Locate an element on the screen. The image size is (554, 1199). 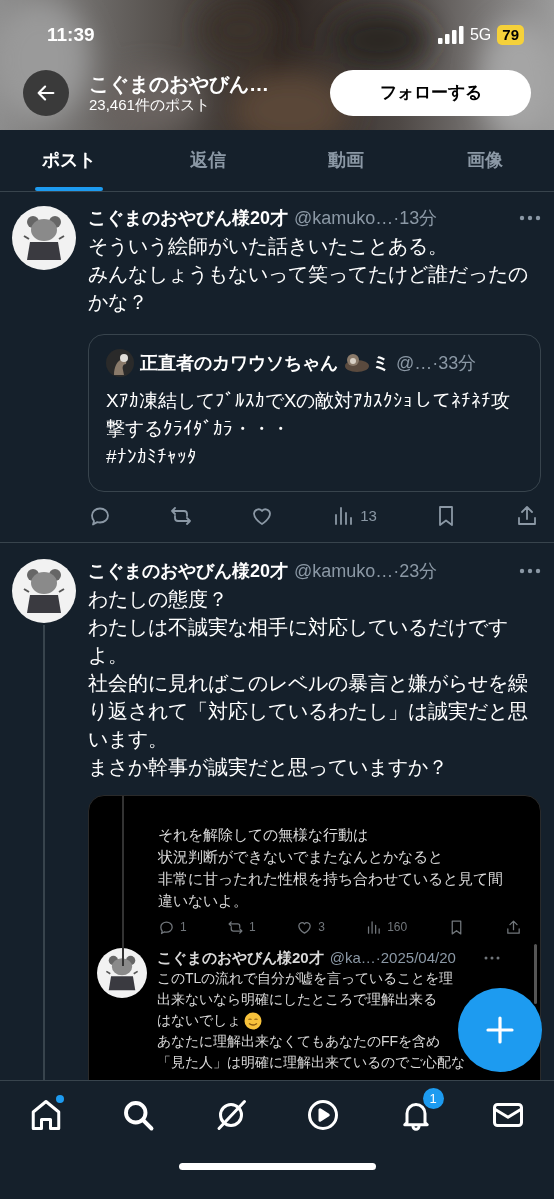
post-count: 23,461件のポスト is located at coordinates (150, 105).